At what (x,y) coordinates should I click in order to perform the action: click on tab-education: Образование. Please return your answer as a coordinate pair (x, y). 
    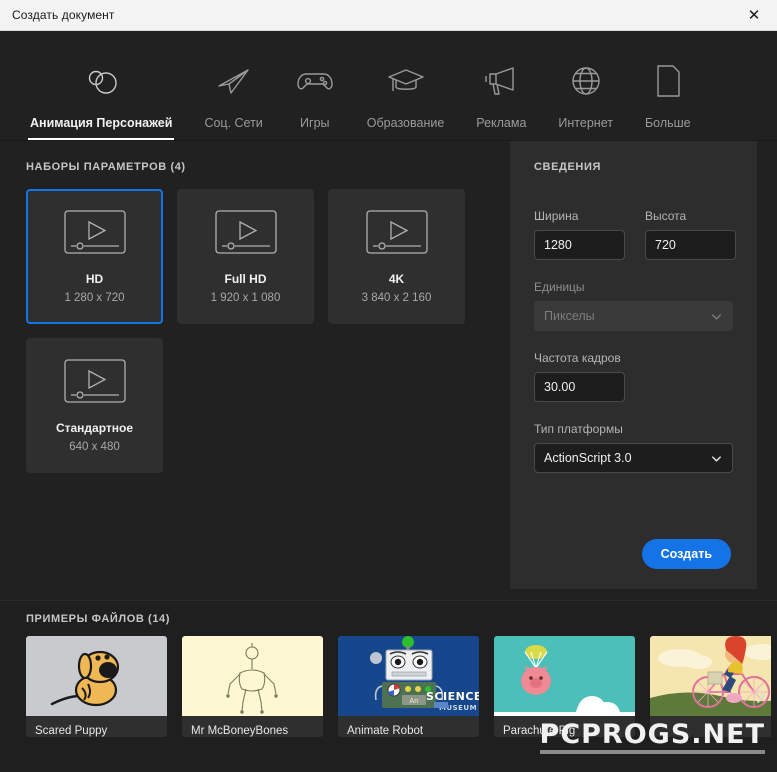
    Looking at the image, I should click on (405, 85).